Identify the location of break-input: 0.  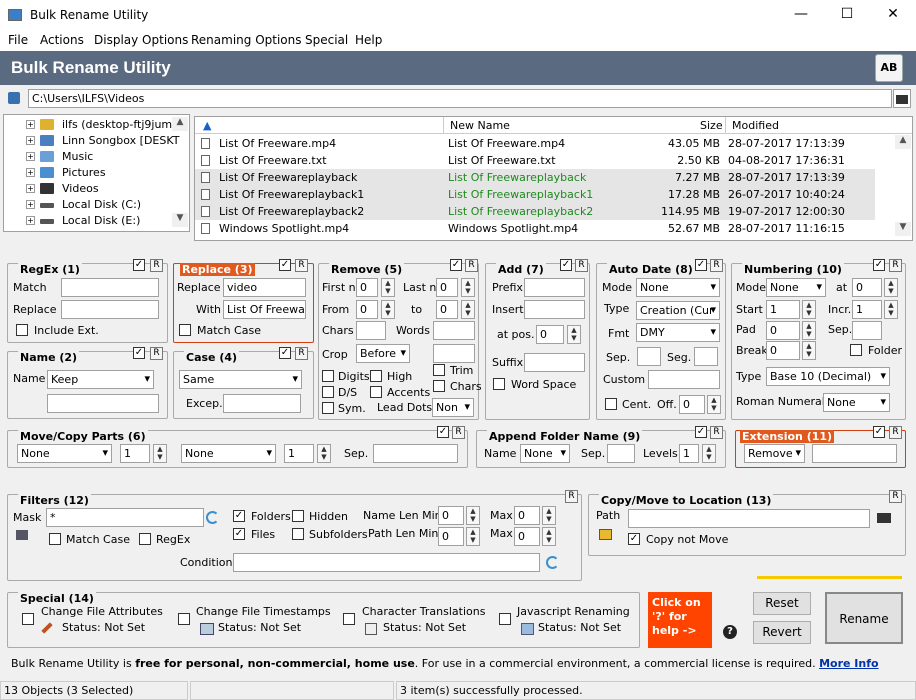
(783, 350).